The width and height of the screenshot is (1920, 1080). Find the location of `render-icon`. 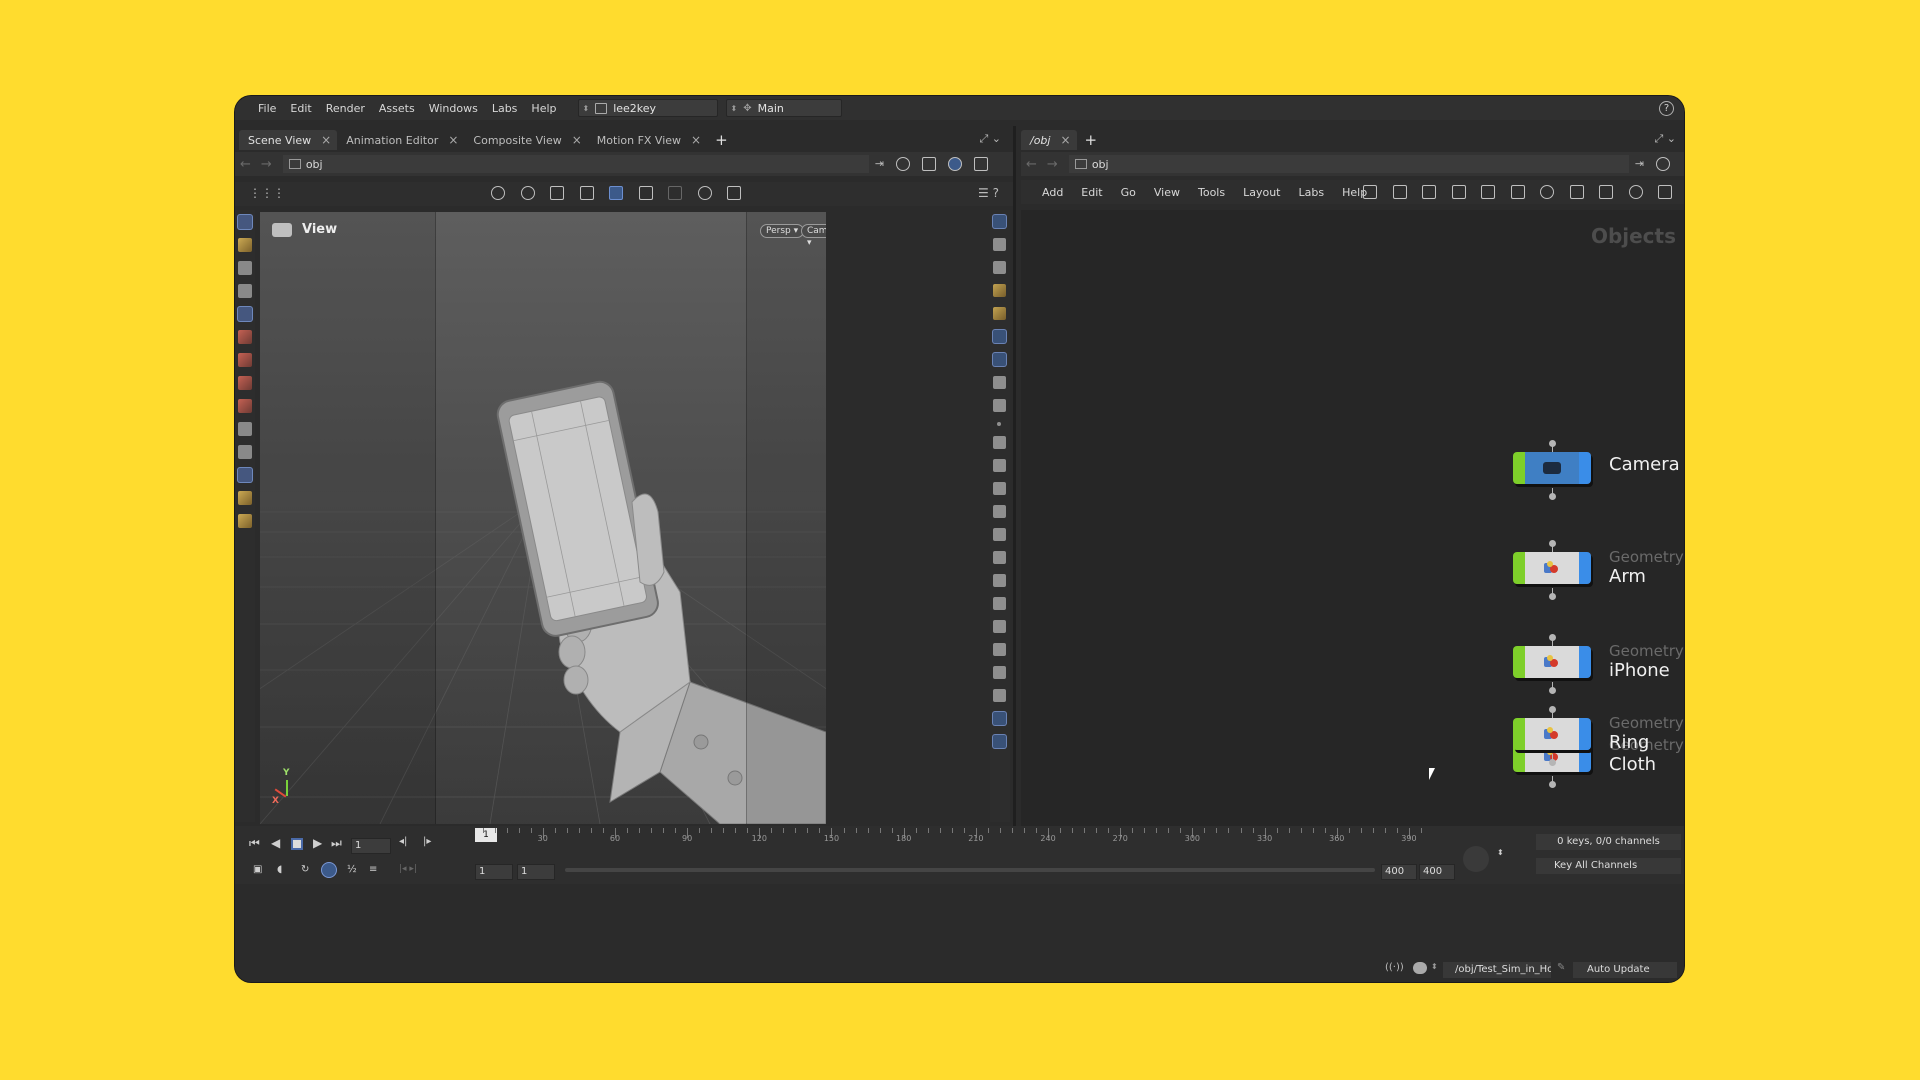

render-icon is located at coordinates (704, 193).